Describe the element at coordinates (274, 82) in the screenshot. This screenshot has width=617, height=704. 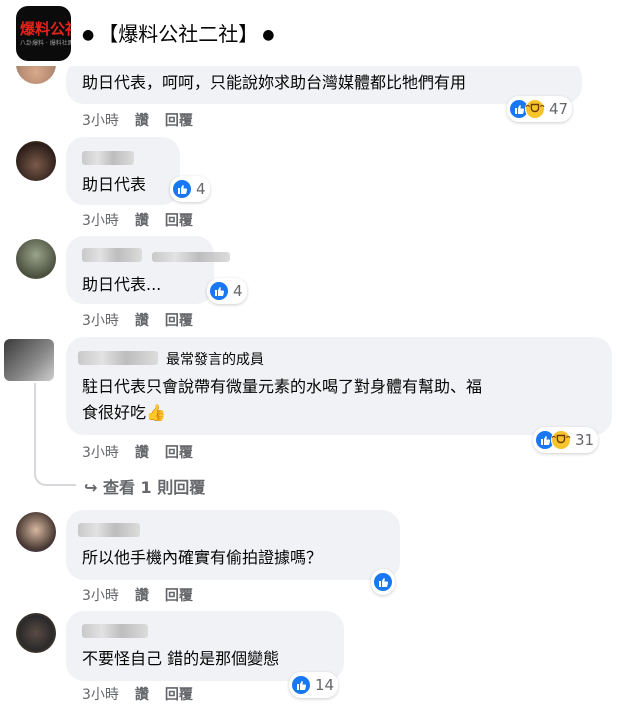
I see `comment-text: 助日代表，呵呵，只能說妳求助台灣媒體都比牠們有用` at that location.